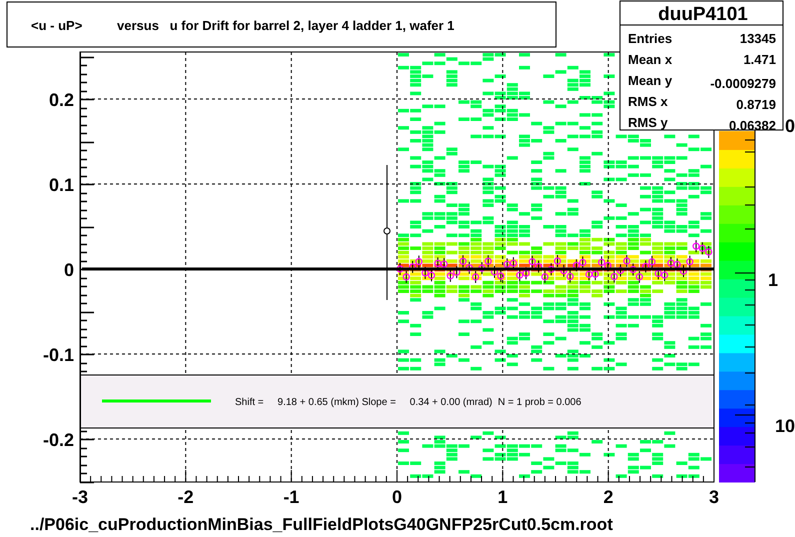  I want to click on y-tick-label: 0, so click(69, 270).